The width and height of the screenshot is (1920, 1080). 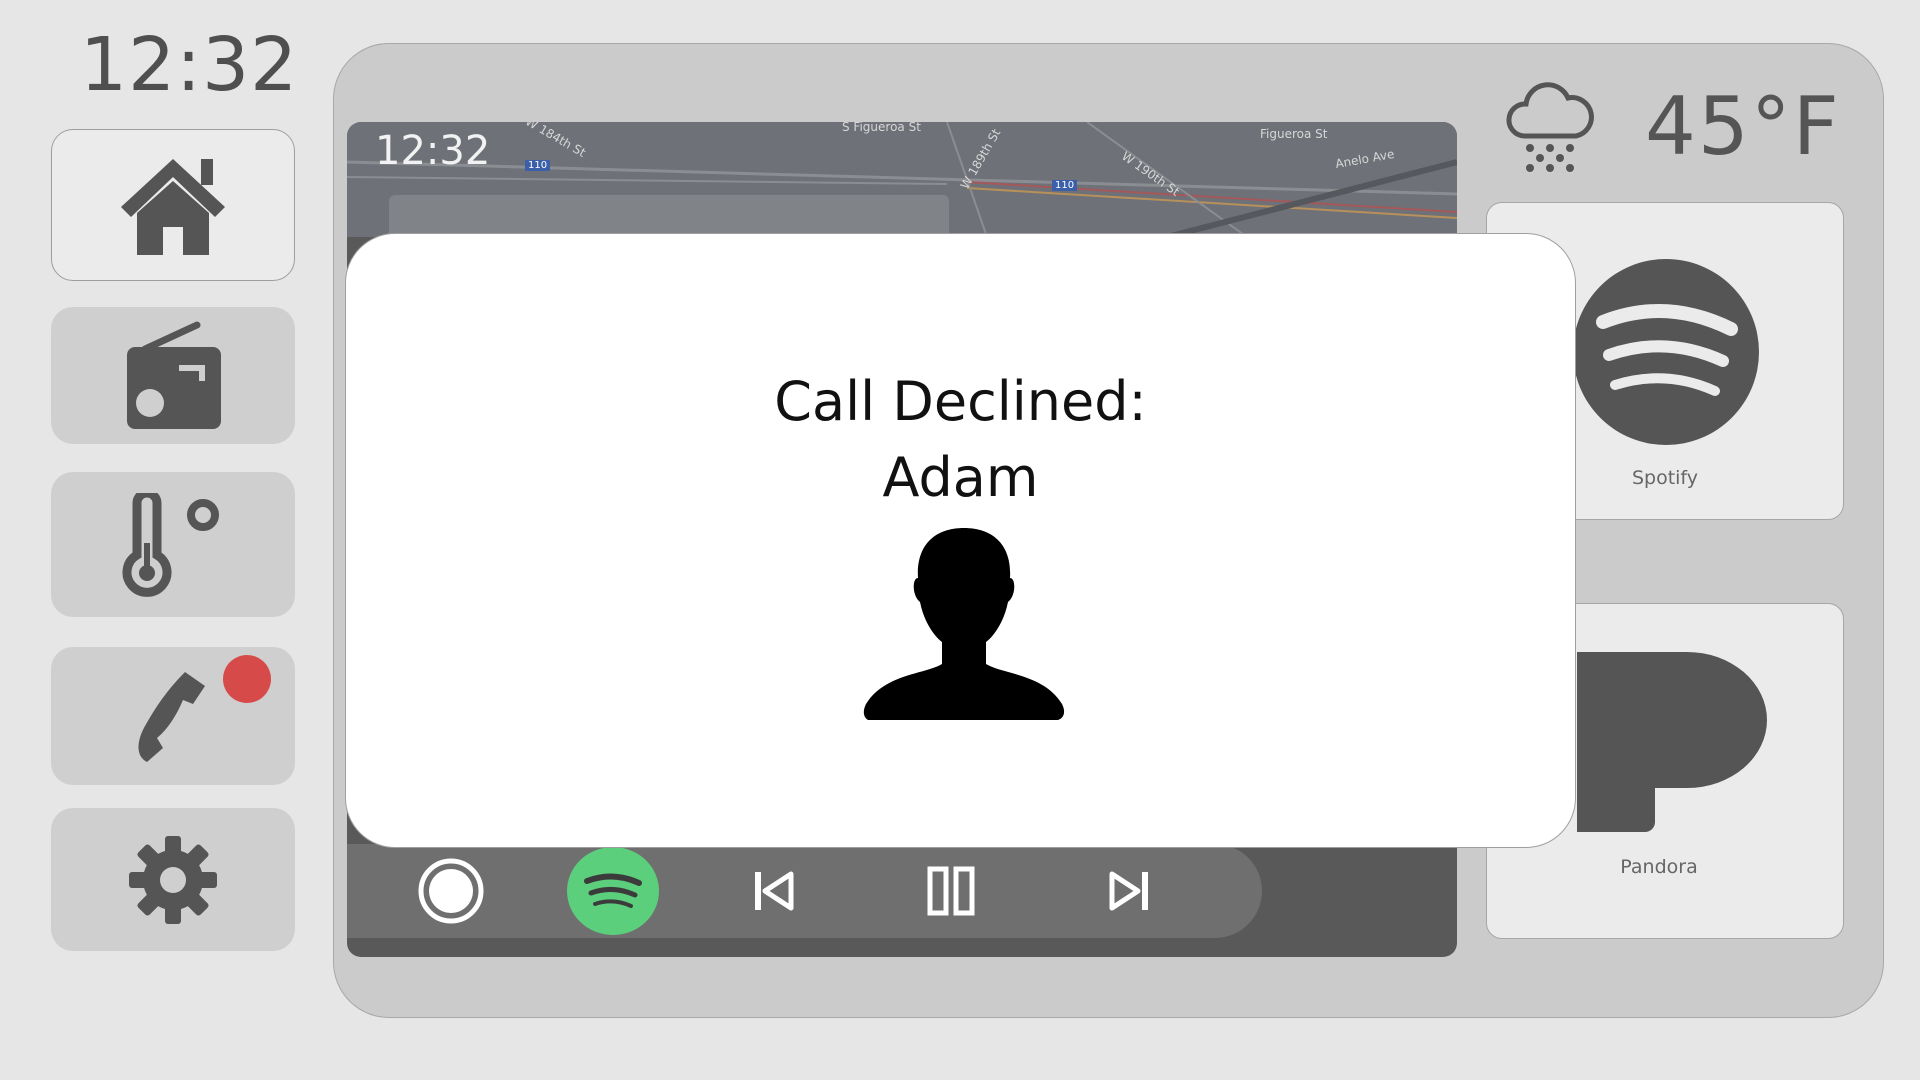 What do you see at coordinates (960, 477) in the screenshot?
I see `caller-name: Adam` at bounding box center [960, 477].